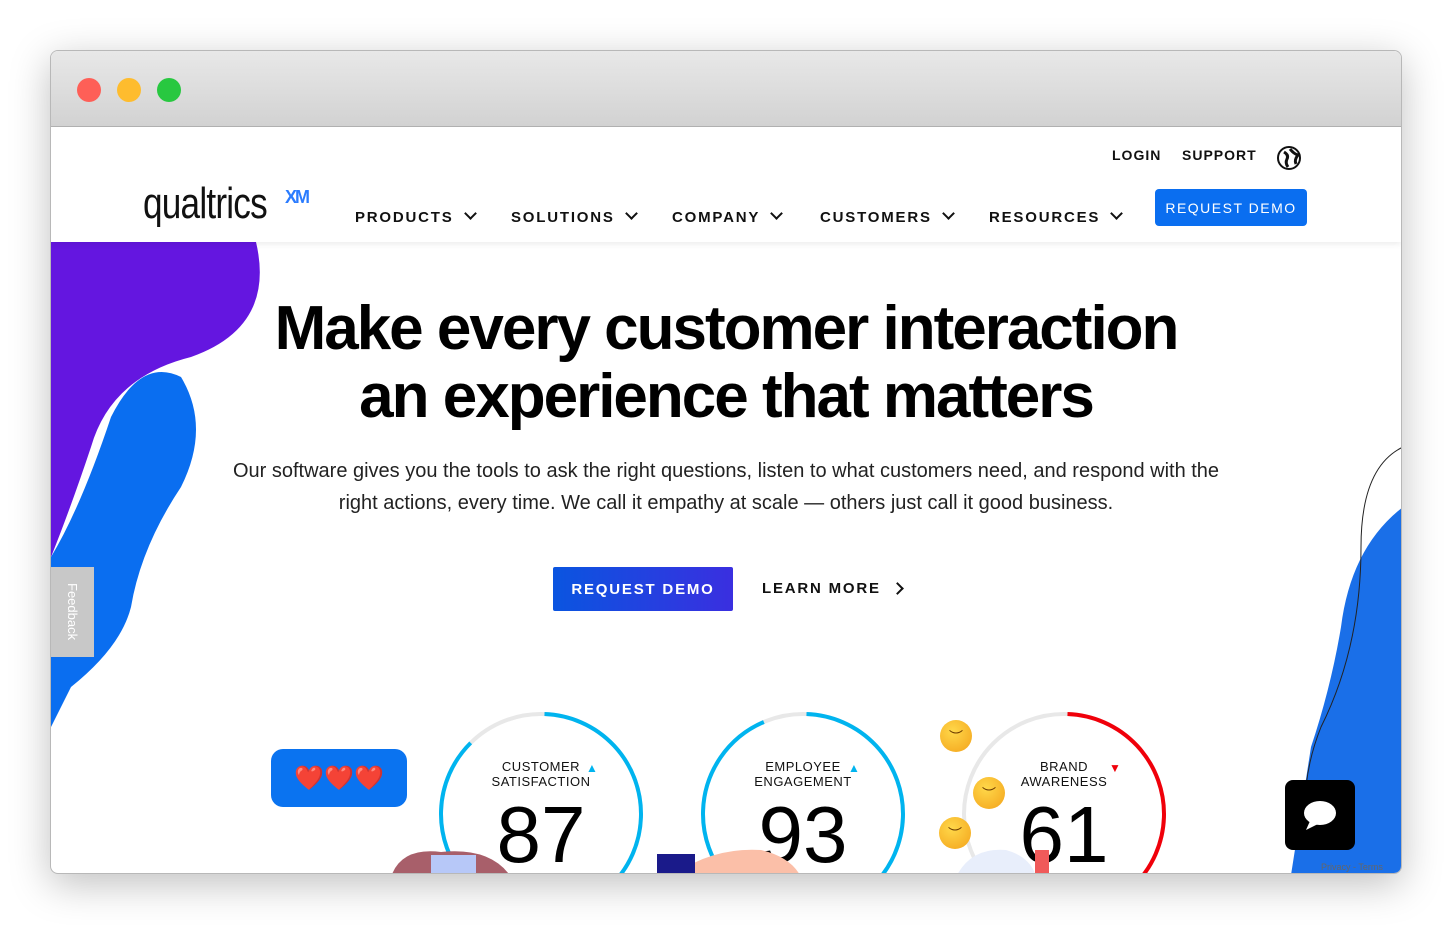 This screenshot has width=1453, height=925. I want to click on nav-products: PRODUCTS, so click(416, 216).